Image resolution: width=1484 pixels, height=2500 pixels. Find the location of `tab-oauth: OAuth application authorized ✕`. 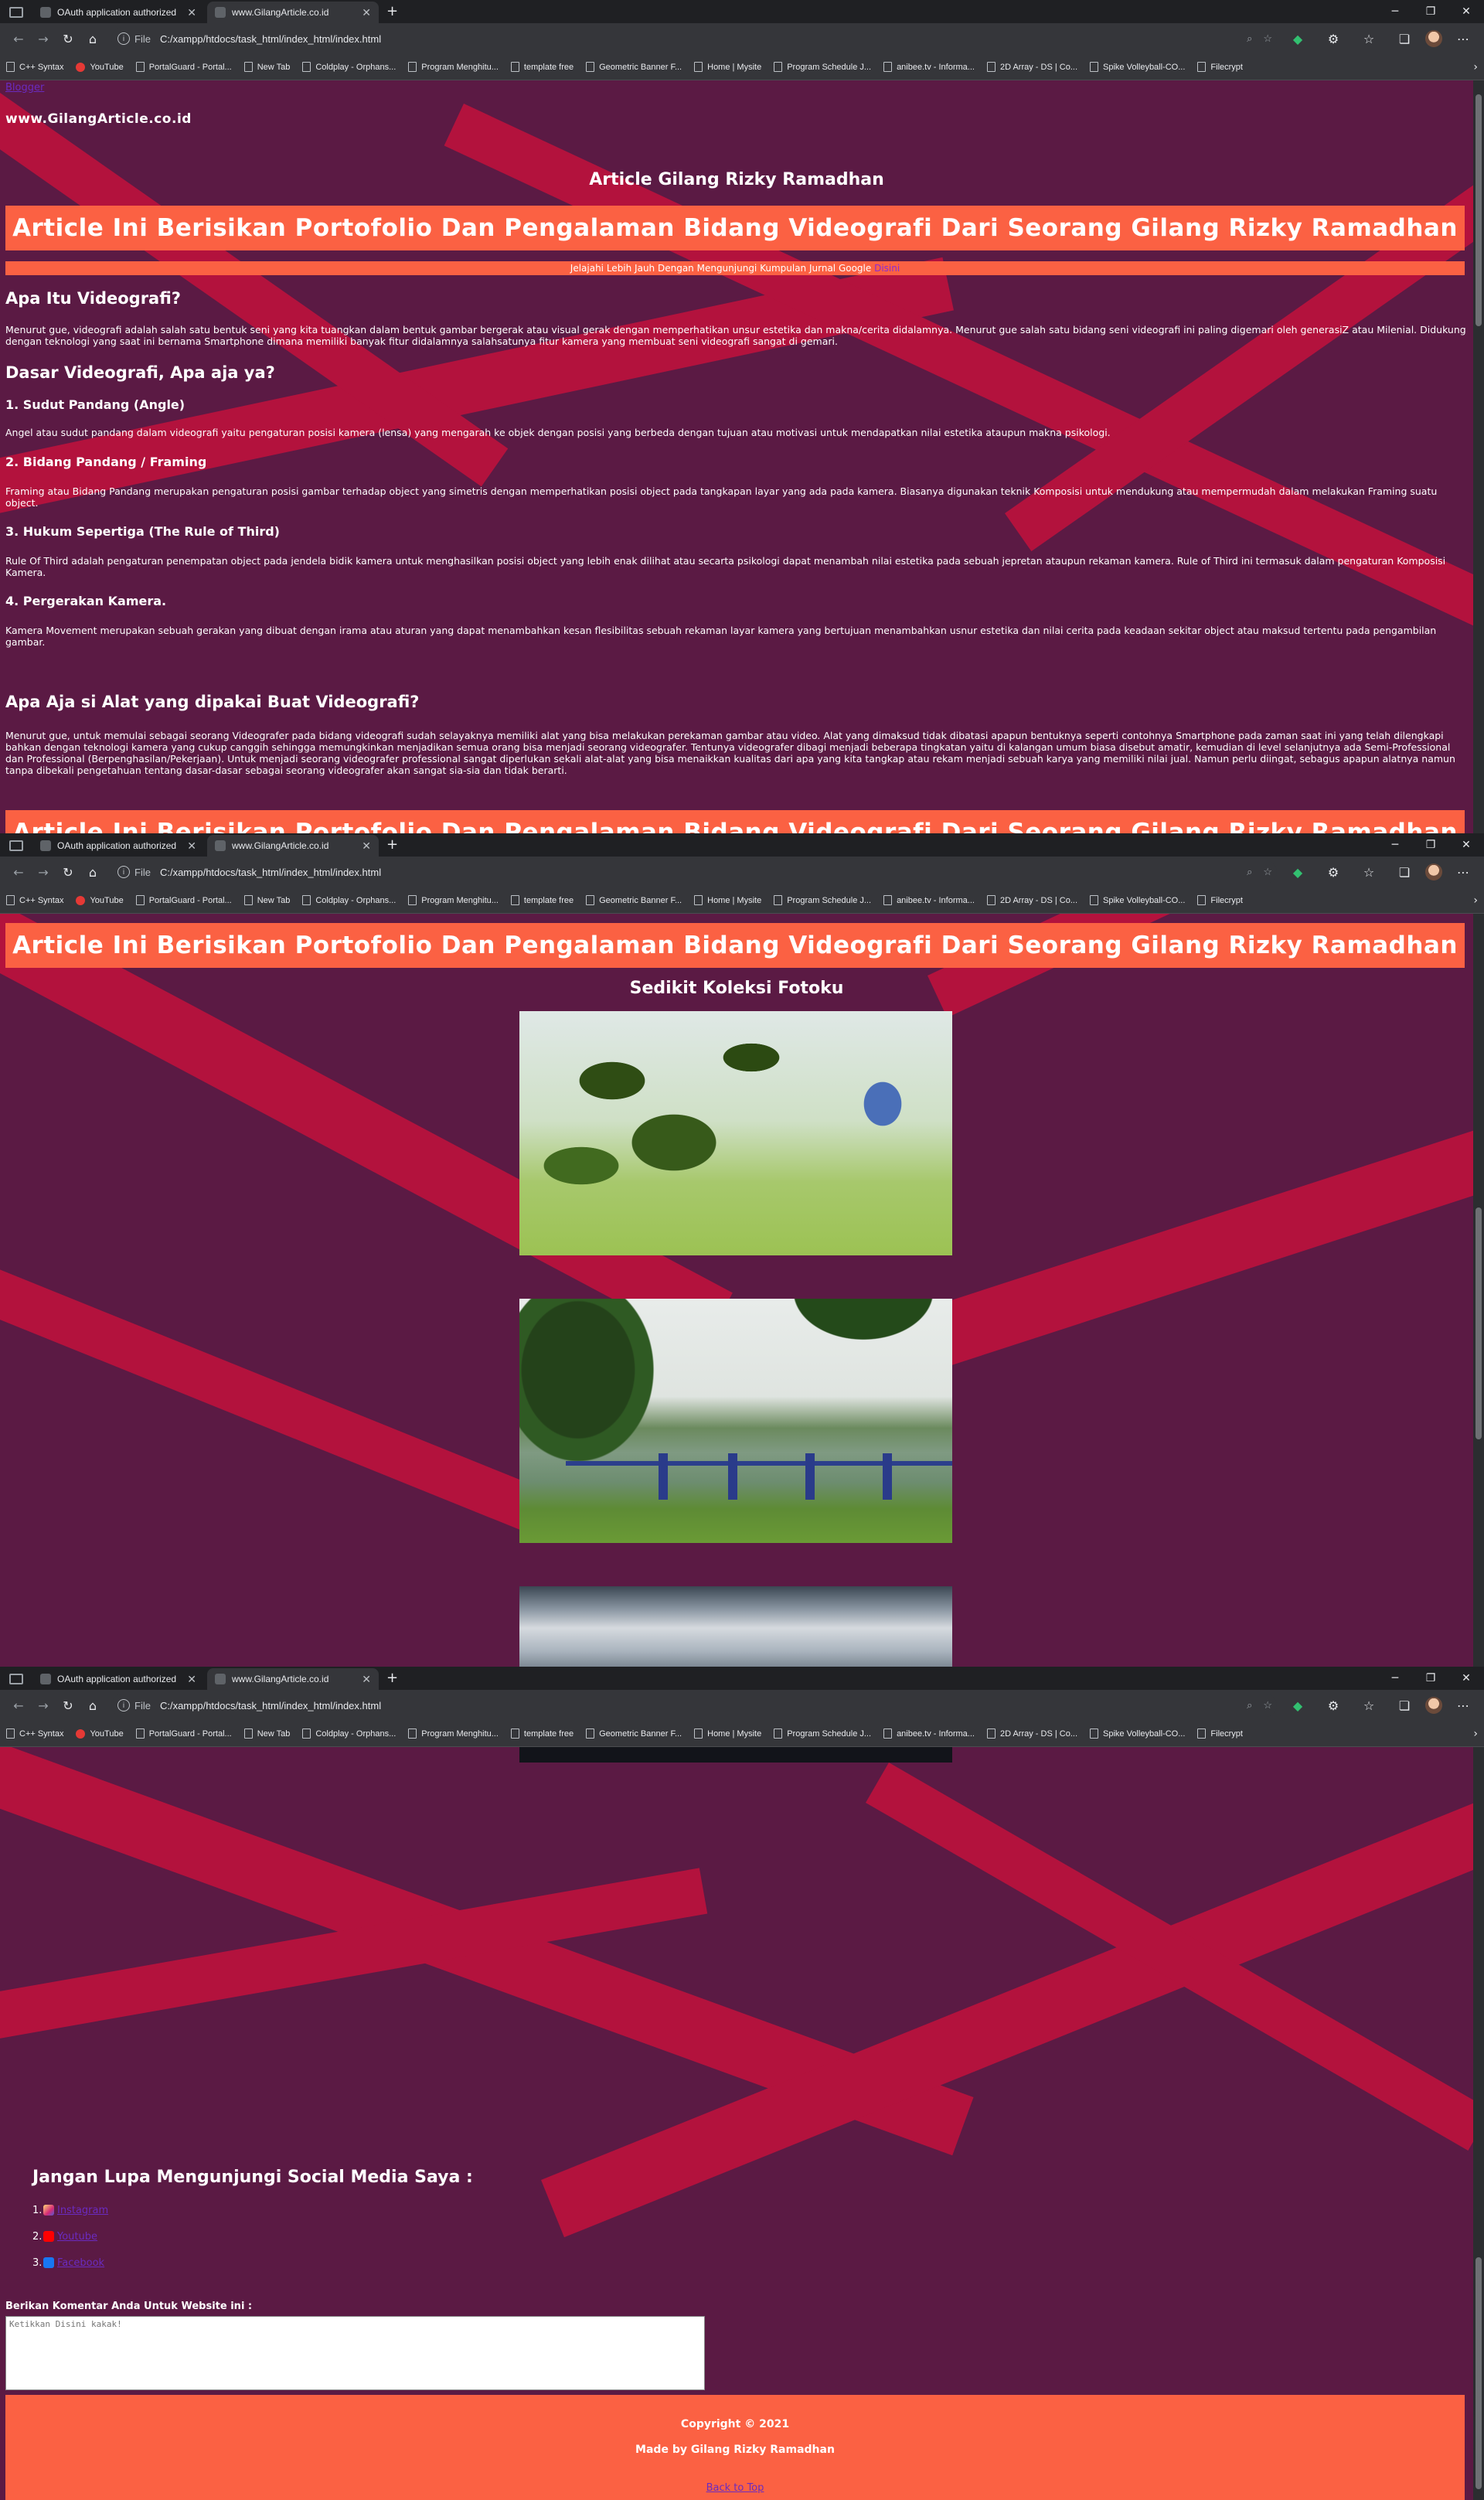

tab-oauth: OAuth application authorized ✕ is located at coordinates (118, 13).